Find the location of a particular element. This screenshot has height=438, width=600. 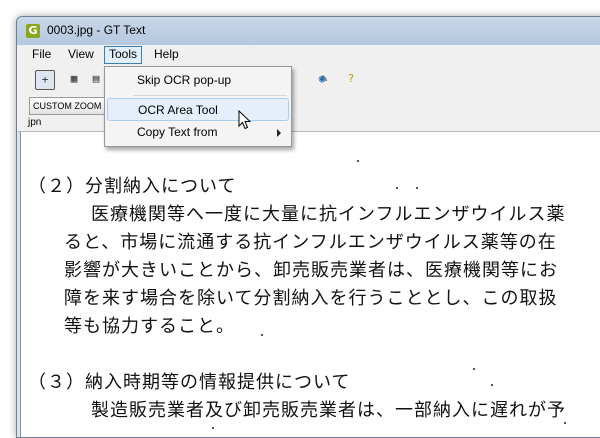

text-line: 影響が大きいことから、卸売販売業者は、医療機関等にお is located at coordinates (311, 270).